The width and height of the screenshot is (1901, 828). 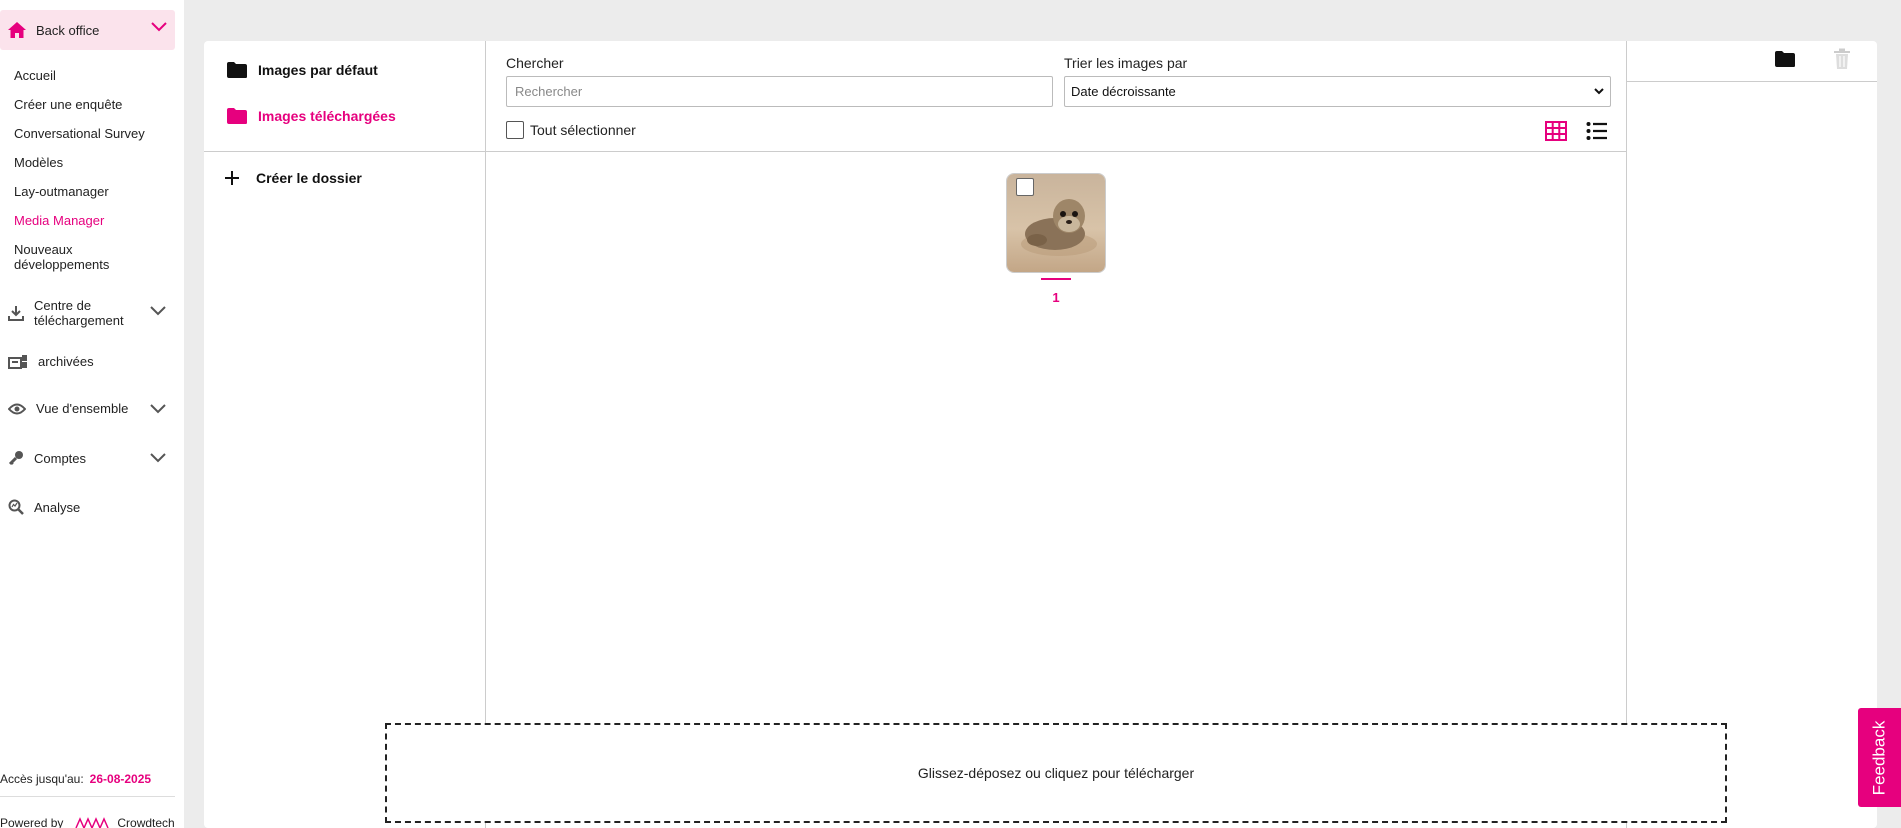 What do you see at coordinates (79, 313) in the screenshot?
I see `sidebar-group-downloads-label: Centre de téléchargement` at bounding box center [79, 313].